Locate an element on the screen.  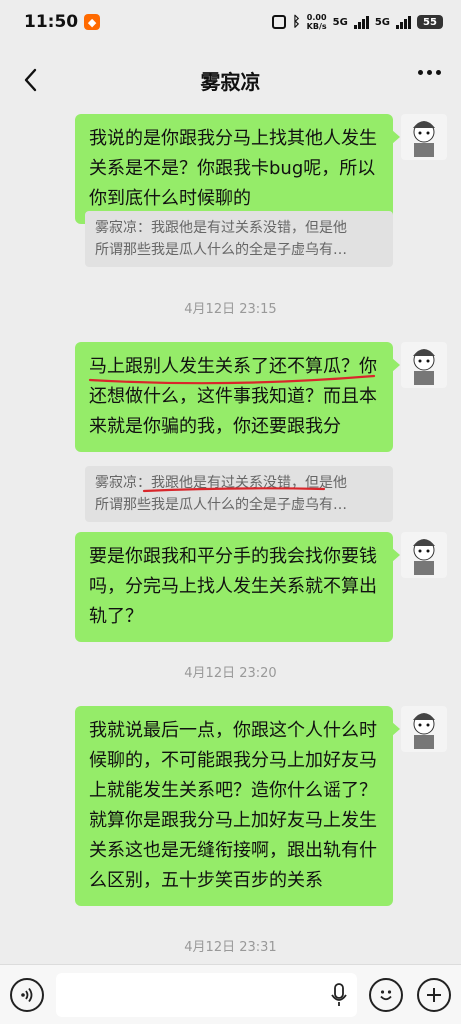
emoji-icon is located at coordinates (386, 994).